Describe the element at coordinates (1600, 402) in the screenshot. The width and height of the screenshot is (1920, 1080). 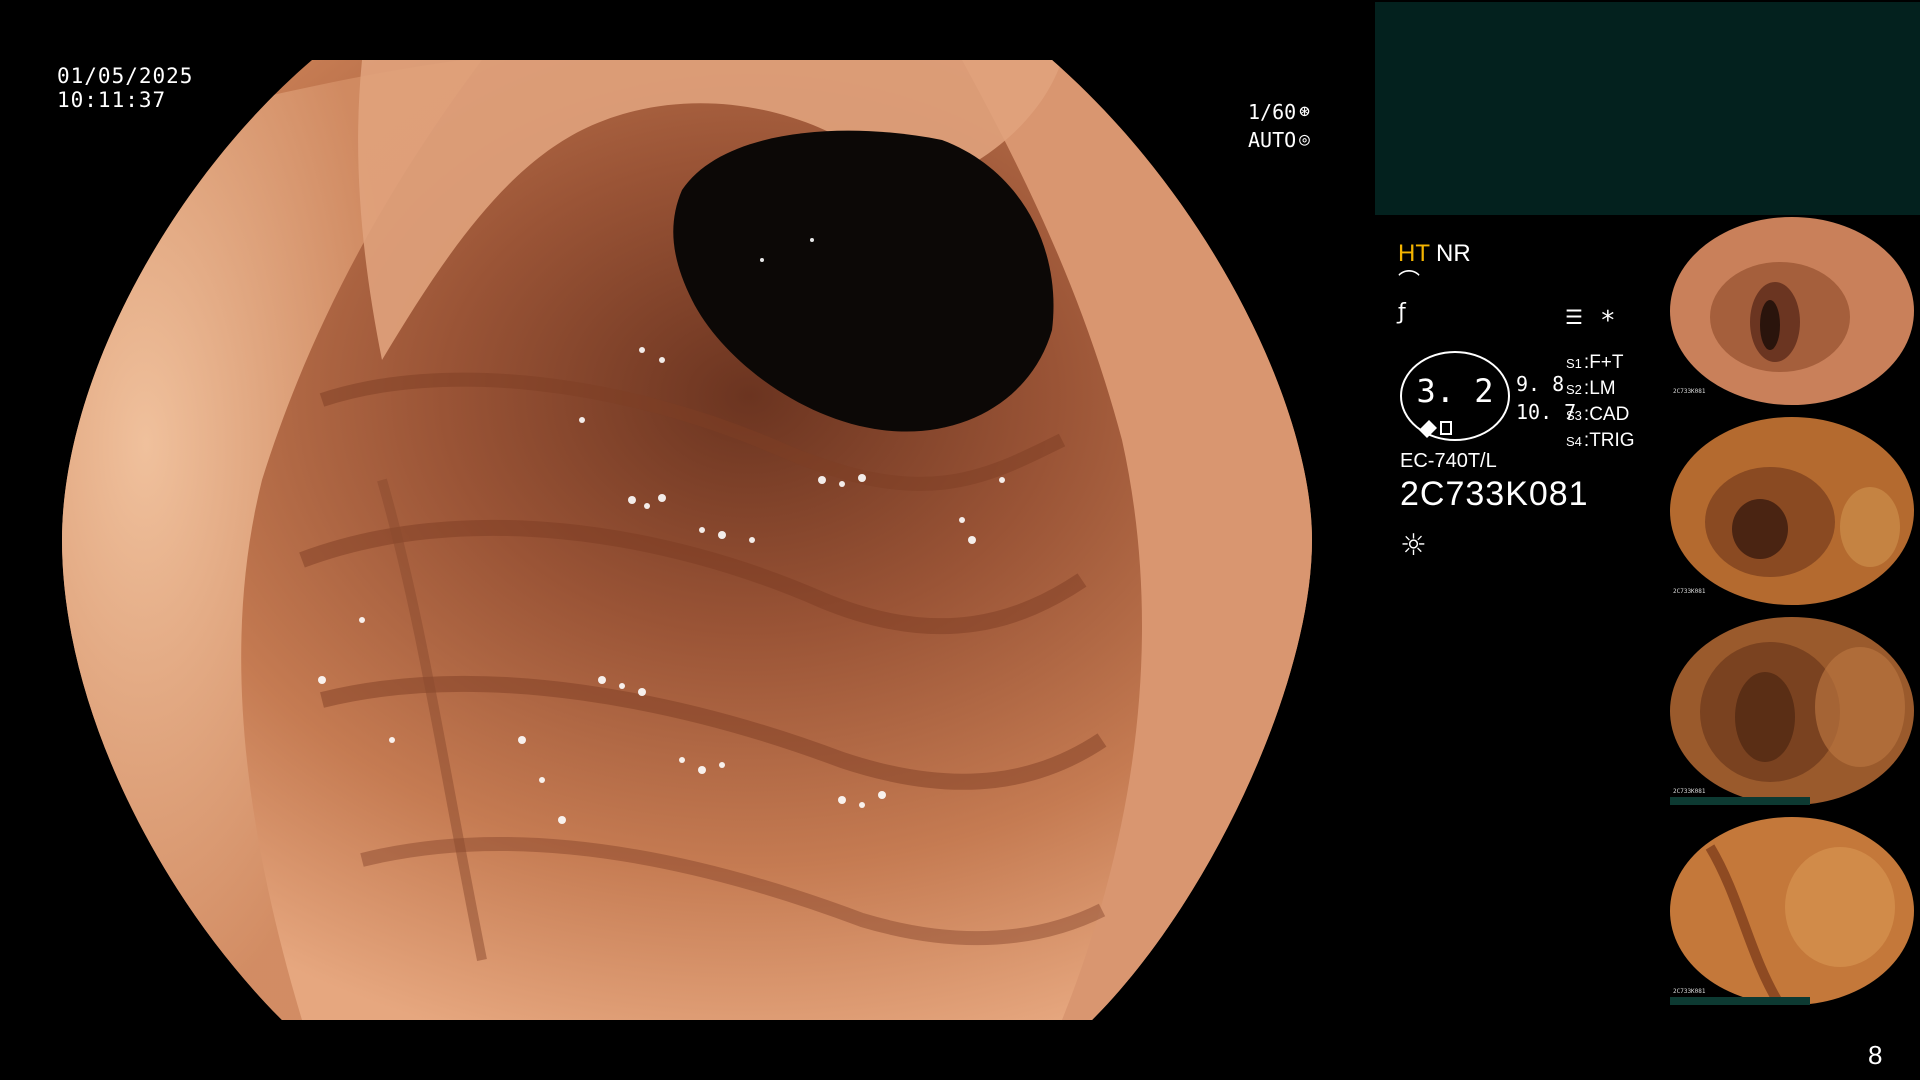
I see `slot-list: S1:F+T S2:LM S3:CAD S4:TRIG` at that location.